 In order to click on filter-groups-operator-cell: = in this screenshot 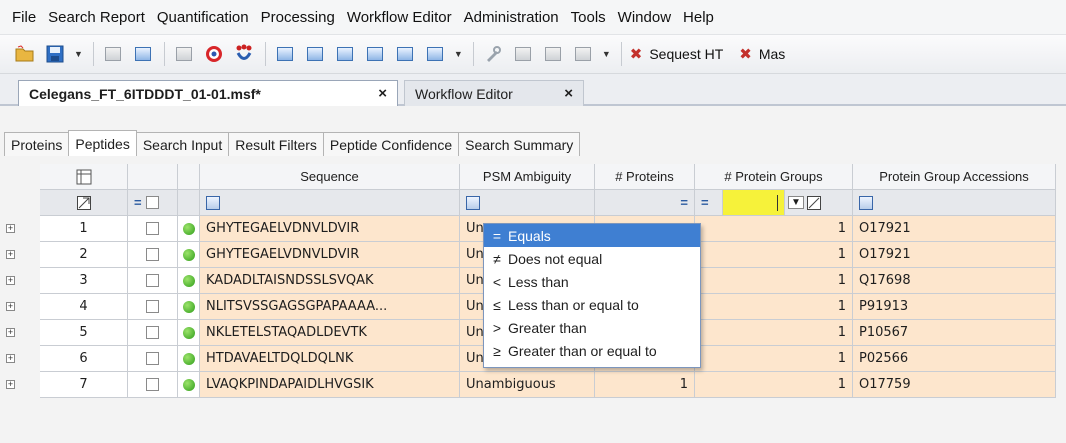, I will do `click(709, 203)`.